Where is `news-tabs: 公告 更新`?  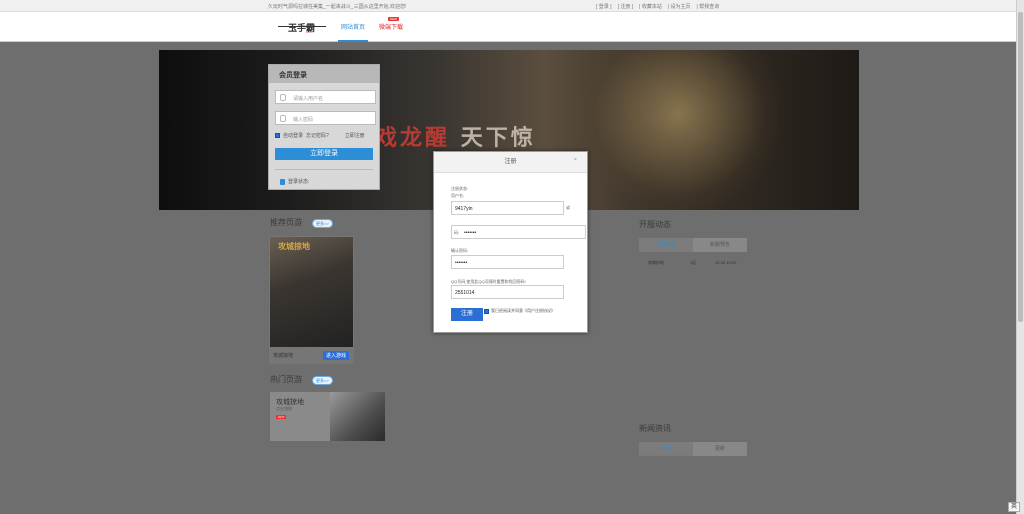 news-tabs: 公告 更新 is located at coordinates (693, 449).